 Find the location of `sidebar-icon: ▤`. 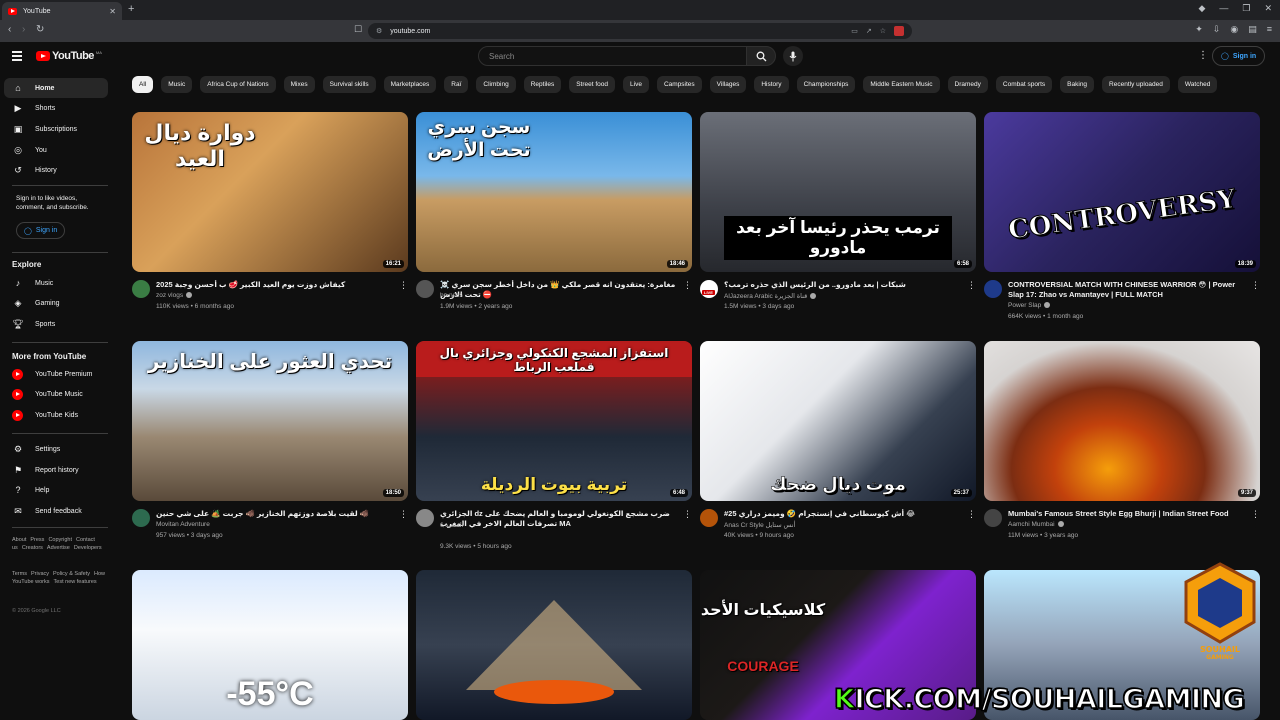

sidebar-icon: ▤ is located at coordinates (1252, 29).